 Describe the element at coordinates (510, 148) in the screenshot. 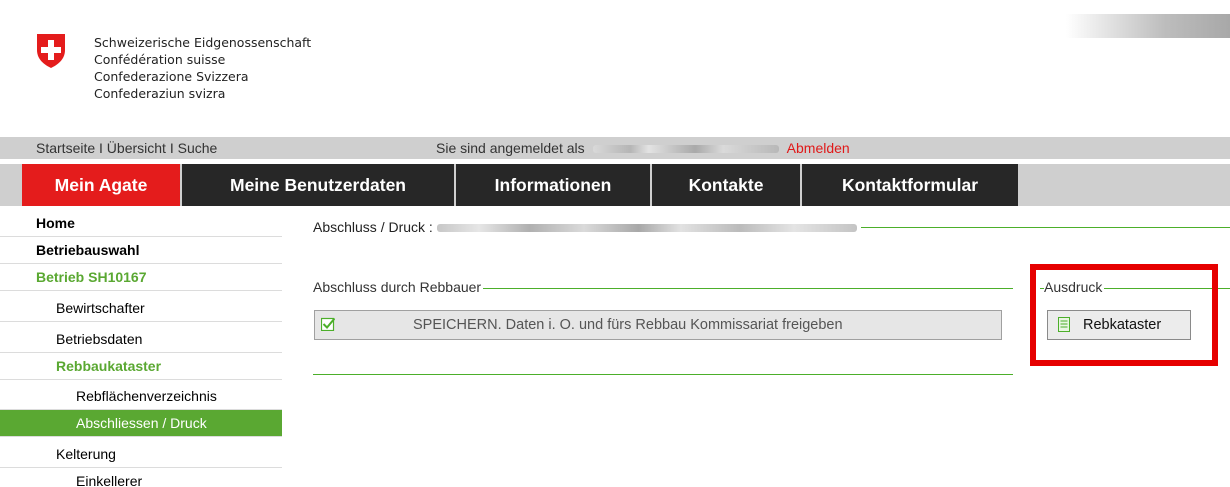

I see `logged-in-text: Sie sind angemeldet als` at that location.